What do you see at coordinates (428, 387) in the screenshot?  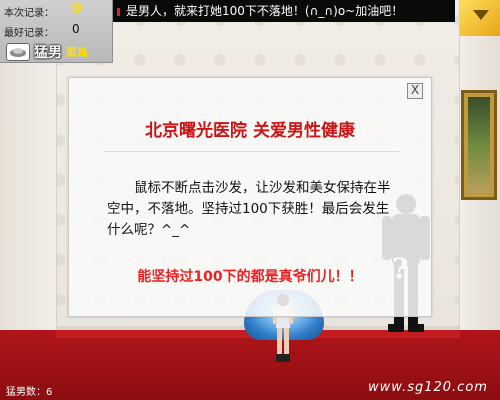 I see `site-watermark: www.sg120.com` at bounding box center [428, 387].